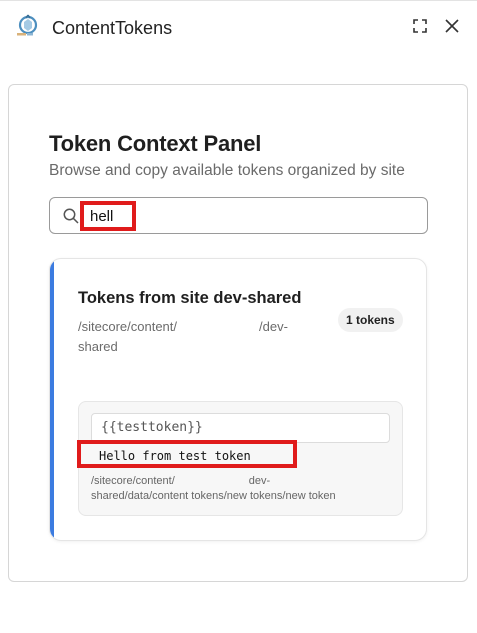 Image resolution: width=477 pixels, height=633 pixels. What do you see at coordinates (370, 320) in the screenshot?
I see `token-count-badge: 1 tokens` at bounding box center [370, 320].